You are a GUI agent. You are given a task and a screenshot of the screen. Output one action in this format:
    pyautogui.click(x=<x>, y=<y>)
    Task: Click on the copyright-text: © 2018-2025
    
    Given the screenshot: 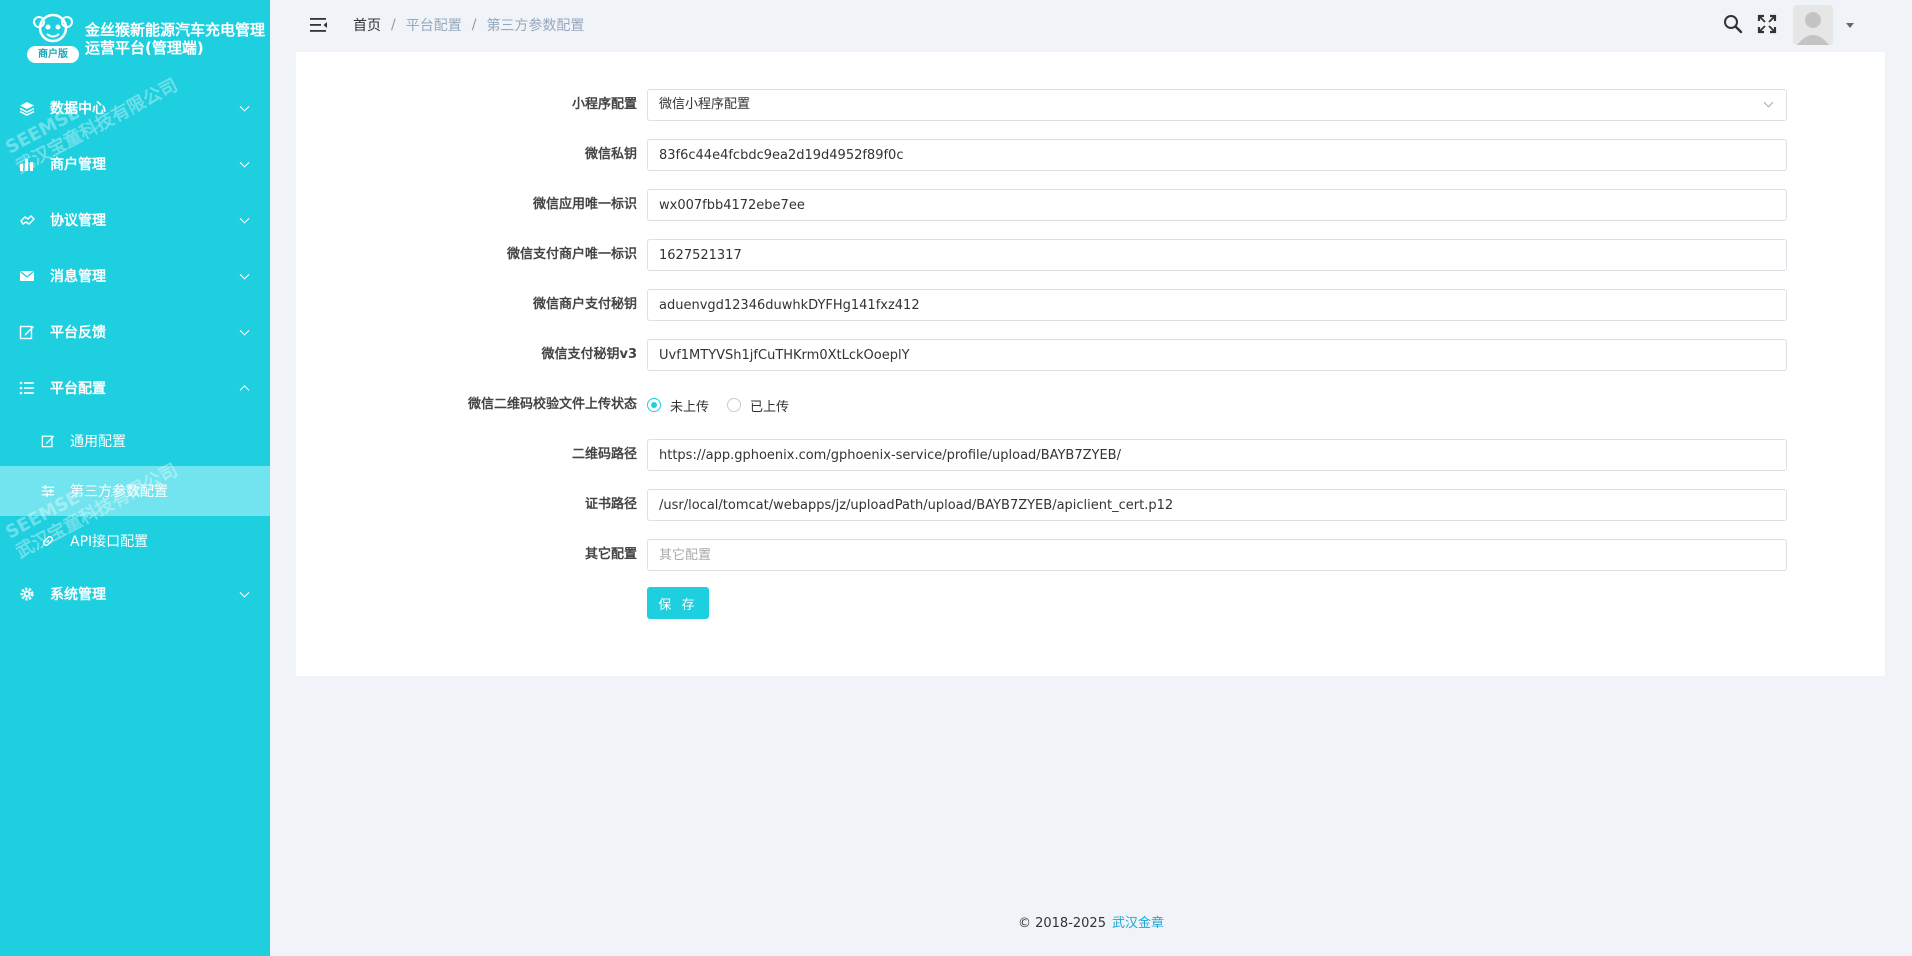 What is the action you would take?
    pyautogui.click(x=1061, y=923)
    